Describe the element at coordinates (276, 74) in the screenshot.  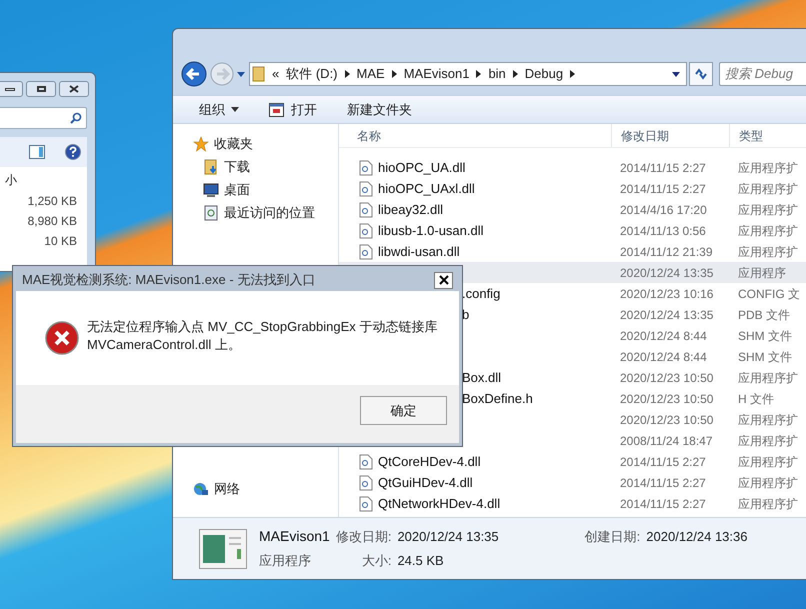
I see `overflow-chevron: «` at that location.